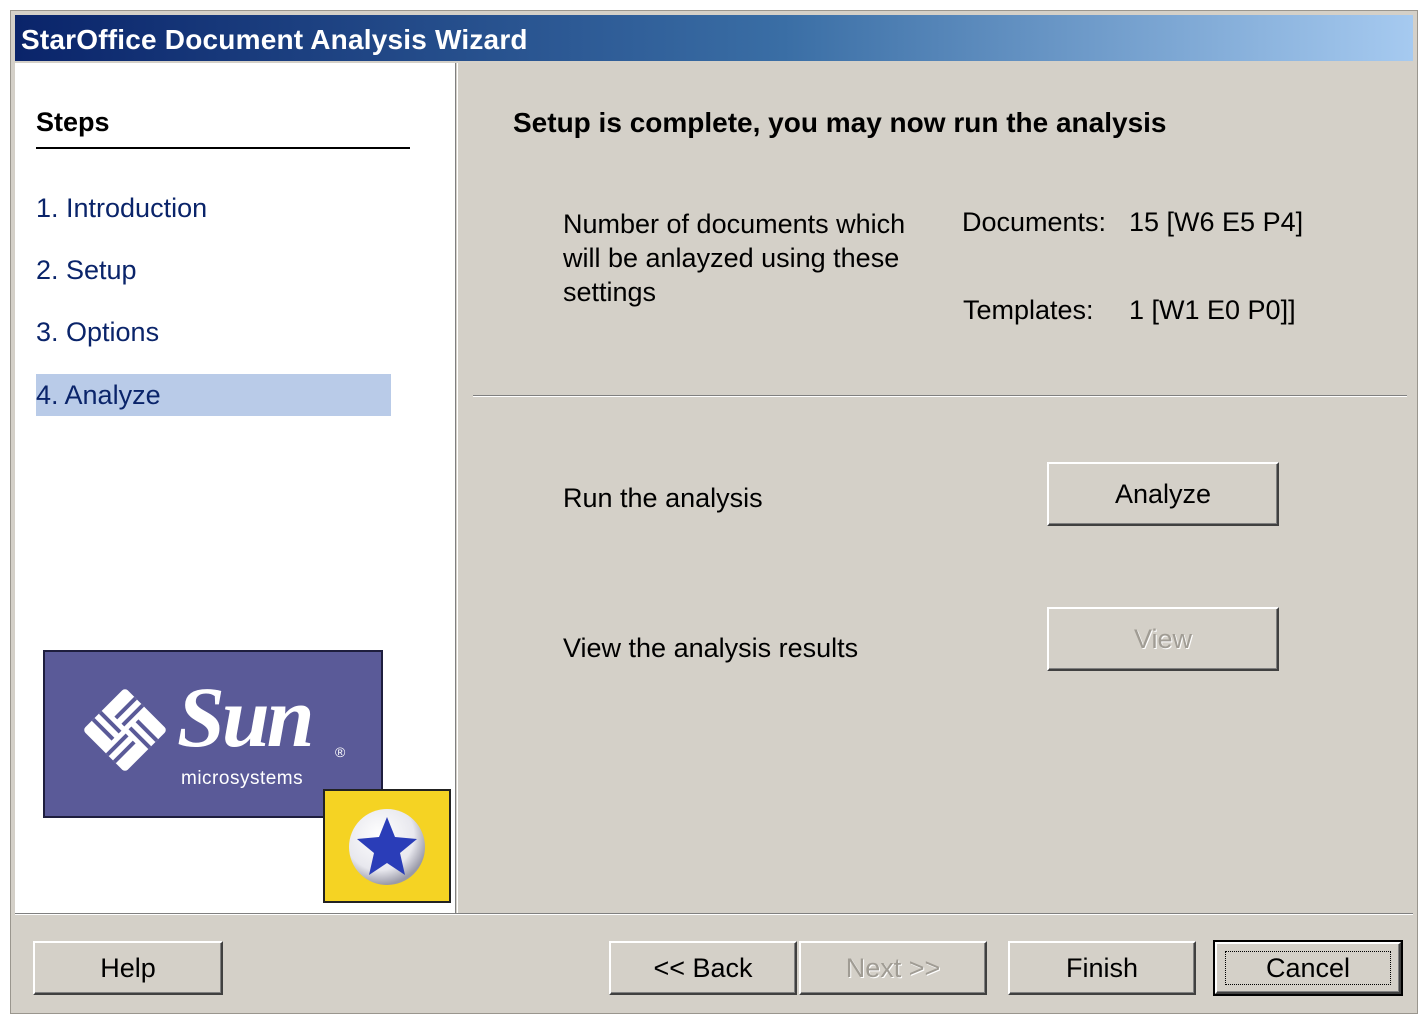  I want to click on steps-heading: Steps, so click(73, 122).